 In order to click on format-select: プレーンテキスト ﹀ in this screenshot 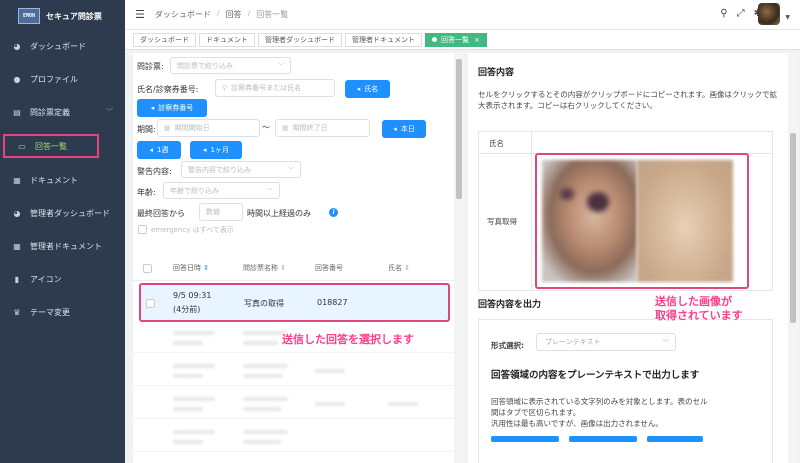, I will do `click(606, 342)`.